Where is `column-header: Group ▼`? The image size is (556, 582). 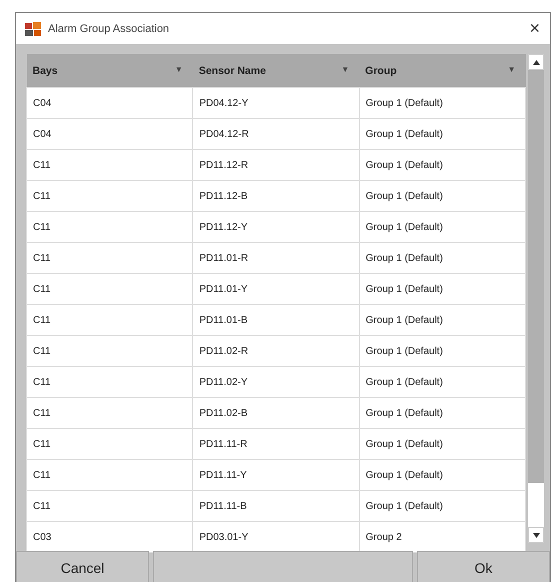
column-header: Group ▼ is located at coordinates (442, 71).